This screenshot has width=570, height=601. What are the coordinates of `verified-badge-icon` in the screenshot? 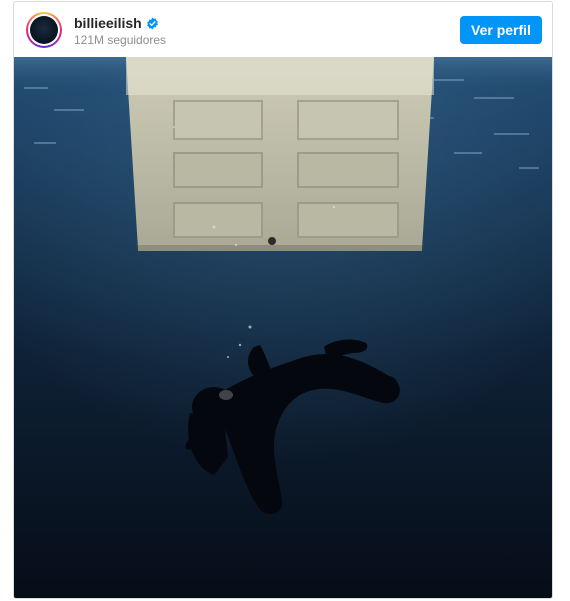 It's located at (152, 23).